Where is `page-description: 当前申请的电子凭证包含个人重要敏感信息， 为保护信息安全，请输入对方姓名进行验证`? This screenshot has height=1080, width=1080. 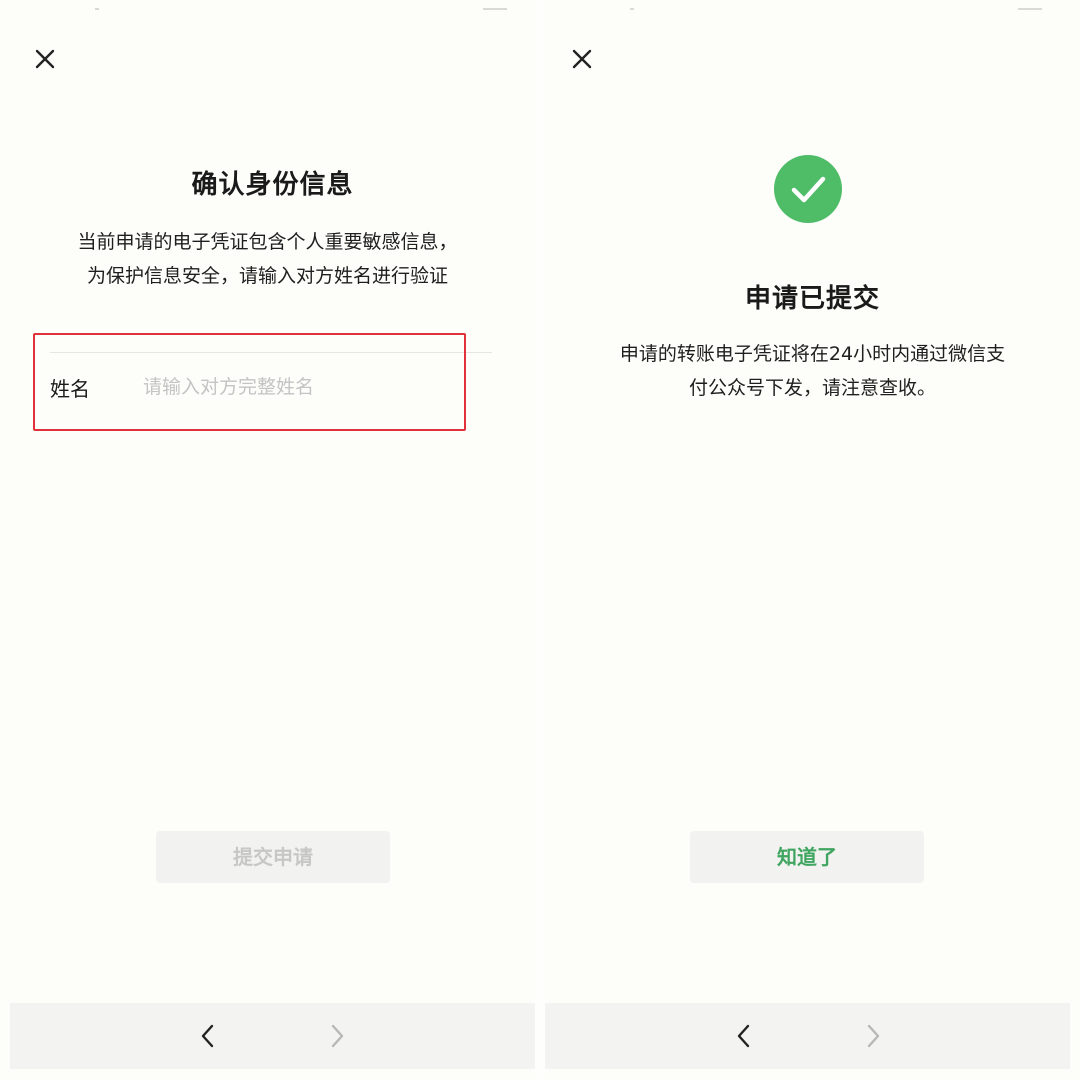 page-description: 当前申请的电子凭证包含个人重要敏感信息， 为保护信息安全，请输入对方姓名进行验证 is located at coordinates (267, 259).